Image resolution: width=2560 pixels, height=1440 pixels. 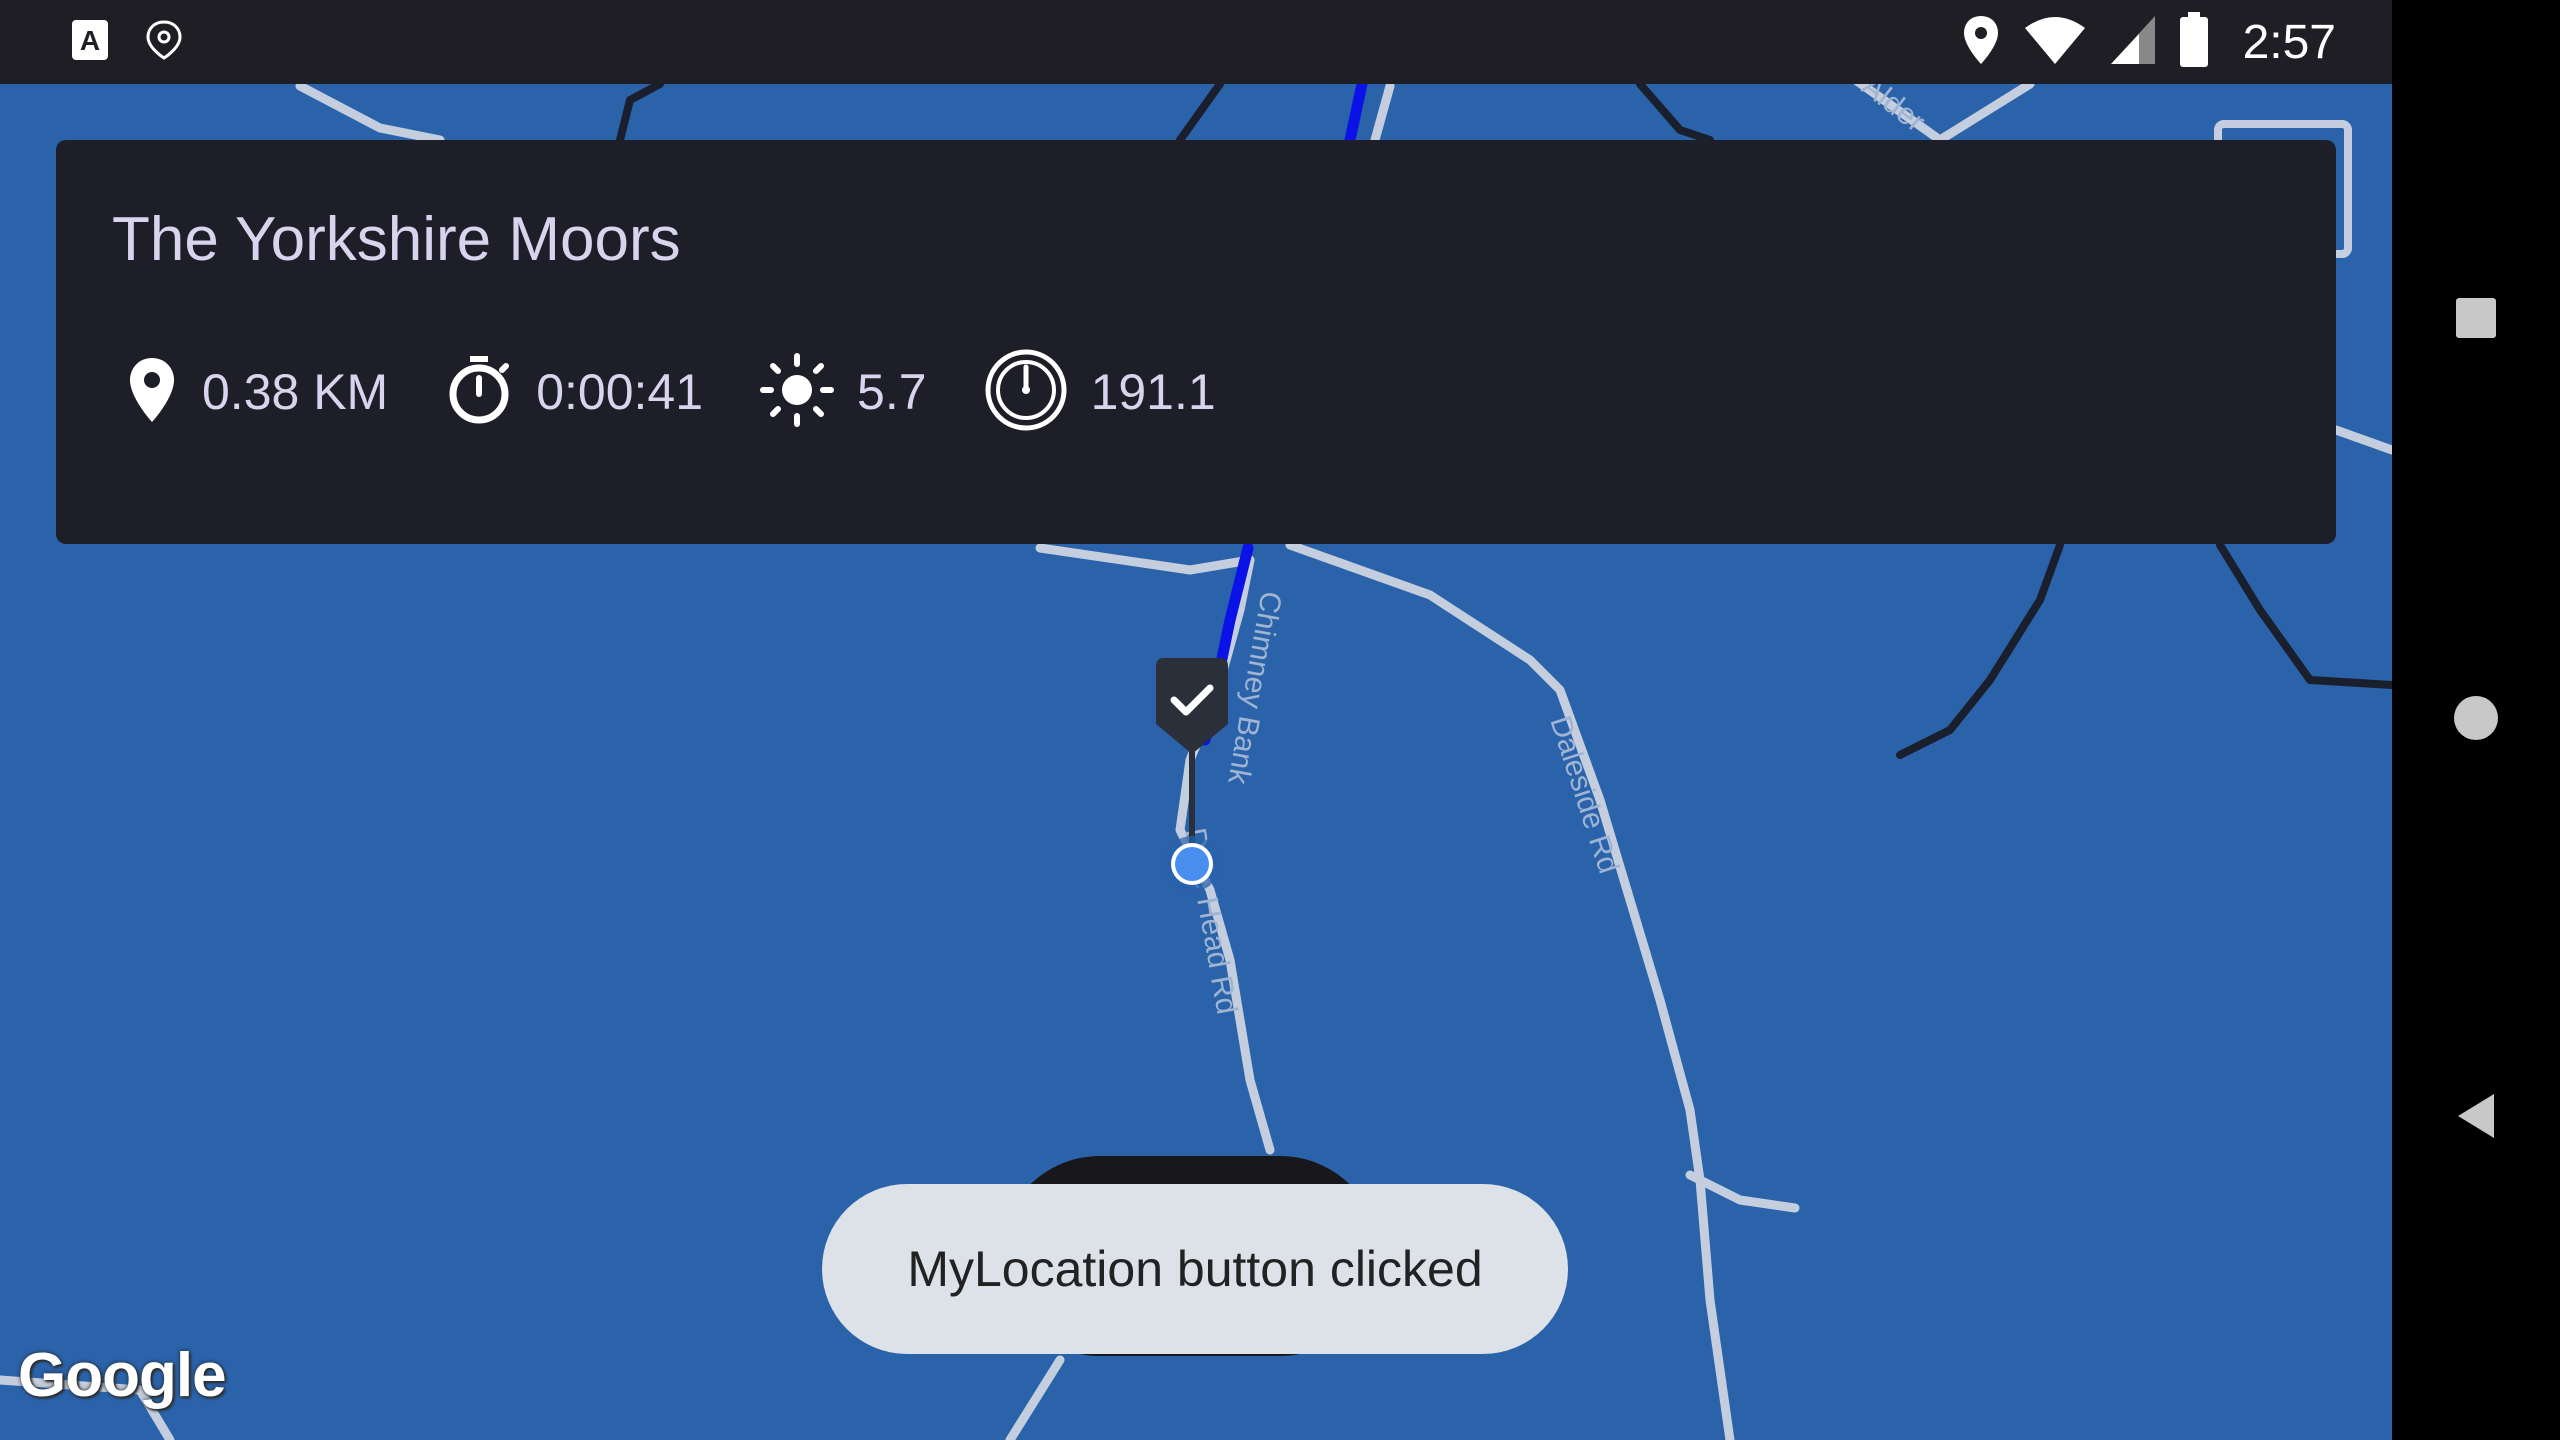 What do you see at coordinates (892, 392) in the screenshot?
I see `brightness-value: 5.7` at bounding box center [892, 392].